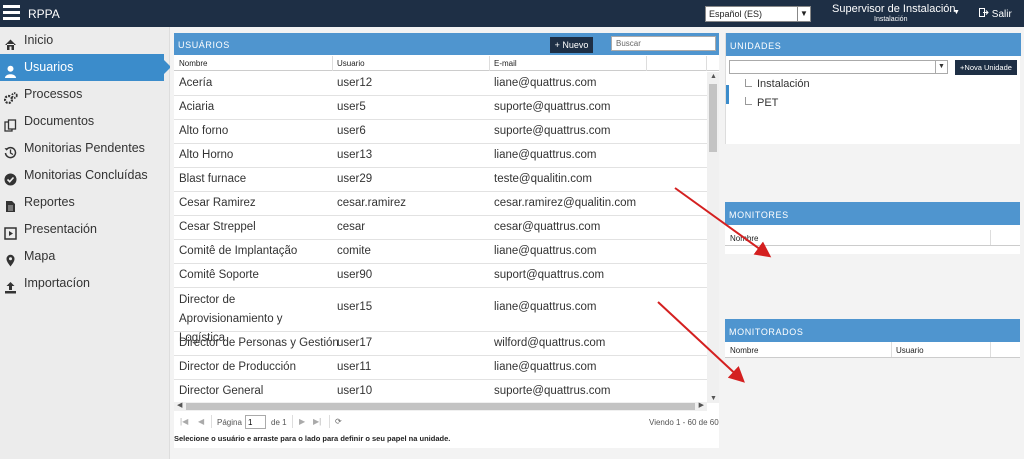 This screenshot has height=459, width=1024. Describe the element at coordinates (217, 227) in the screenshot. I see `cell-nombre: Cesar Streppel` at that location.